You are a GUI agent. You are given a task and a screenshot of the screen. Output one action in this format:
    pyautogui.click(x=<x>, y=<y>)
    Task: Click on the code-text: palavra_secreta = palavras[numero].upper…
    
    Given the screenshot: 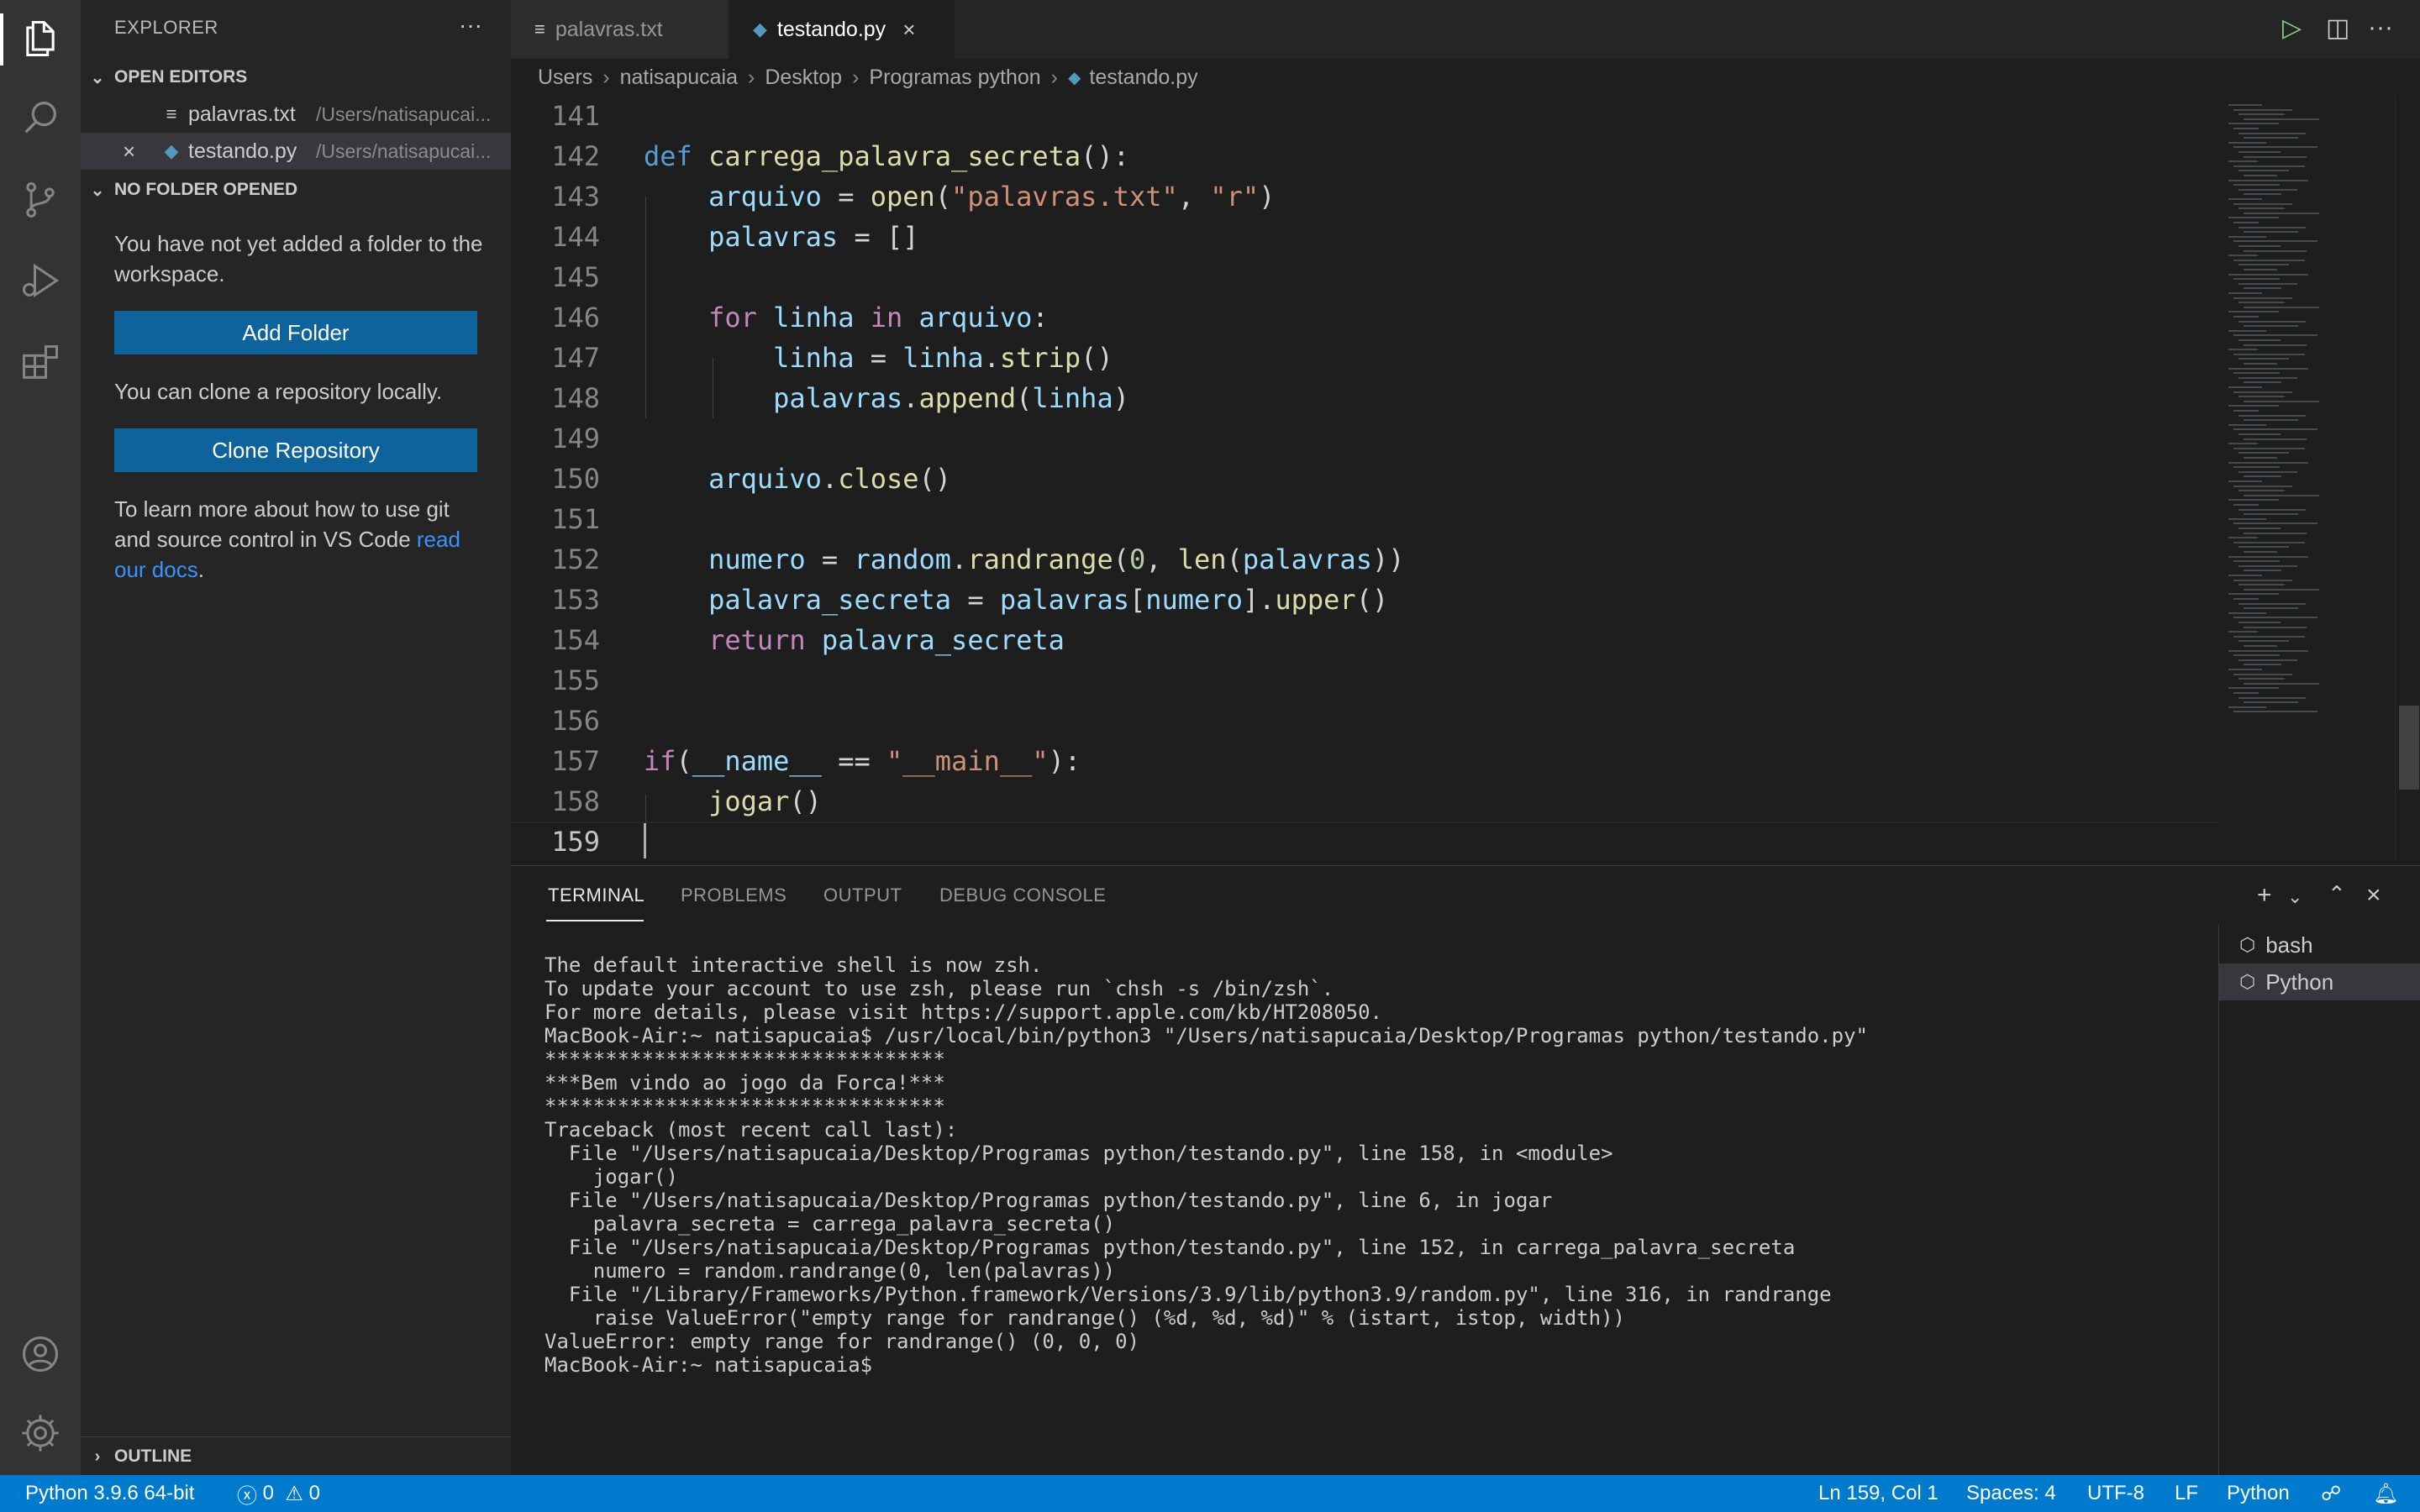 What is the action you would take?
    pyautogui.click(x=1048, y=600)
    